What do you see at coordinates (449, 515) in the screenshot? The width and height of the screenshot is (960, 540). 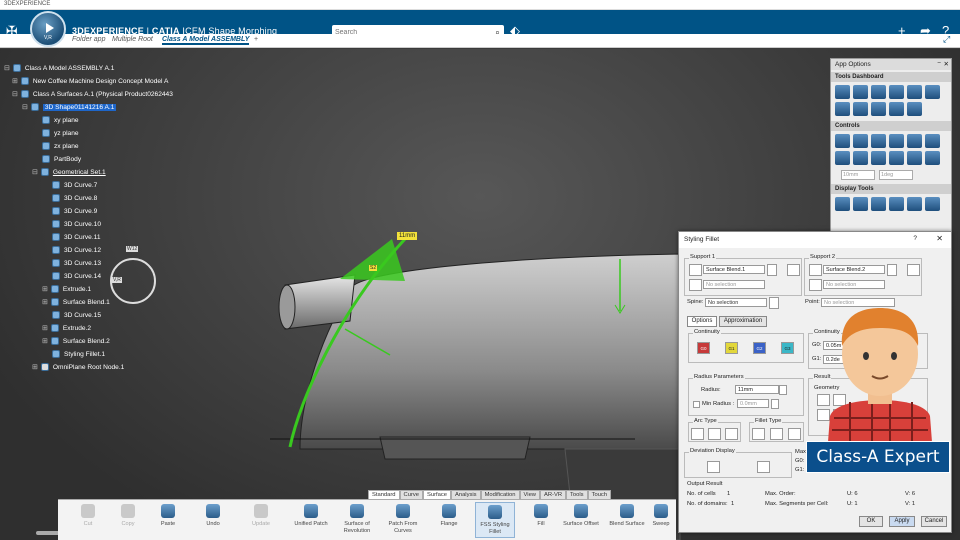 I see `flange-button: Flange` at bounding box center [449, 515].